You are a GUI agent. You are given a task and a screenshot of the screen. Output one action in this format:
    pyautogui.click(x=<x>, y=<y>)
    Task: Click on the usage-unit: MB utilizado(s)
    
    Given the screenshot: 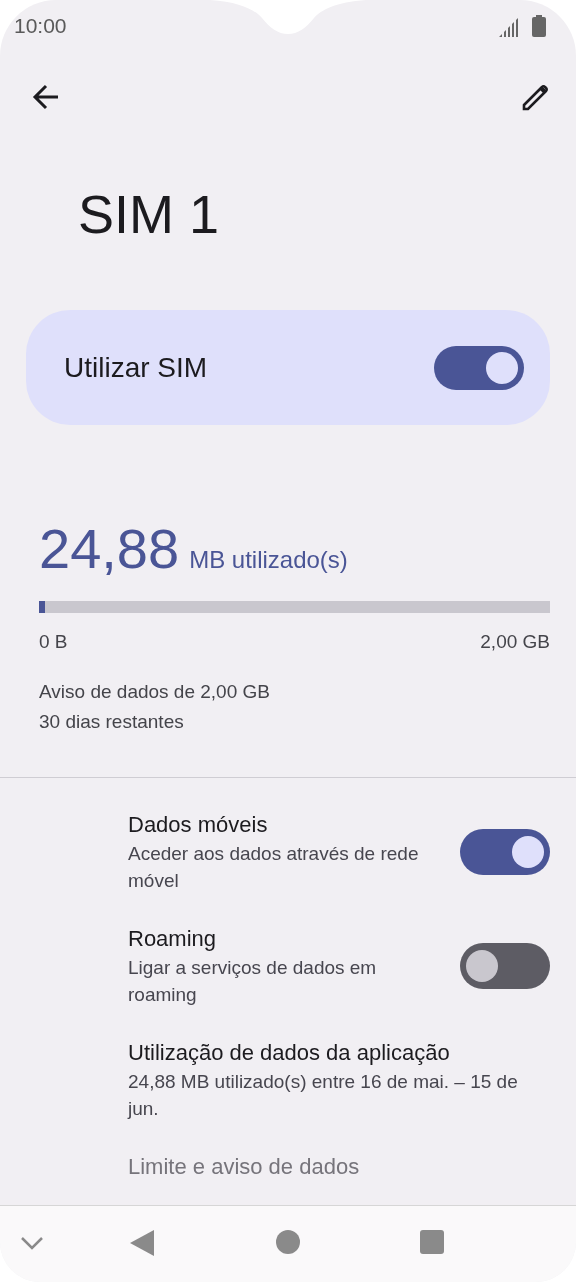 What is the action you would take?
    pyautogui.click(x=268, y=560)
    